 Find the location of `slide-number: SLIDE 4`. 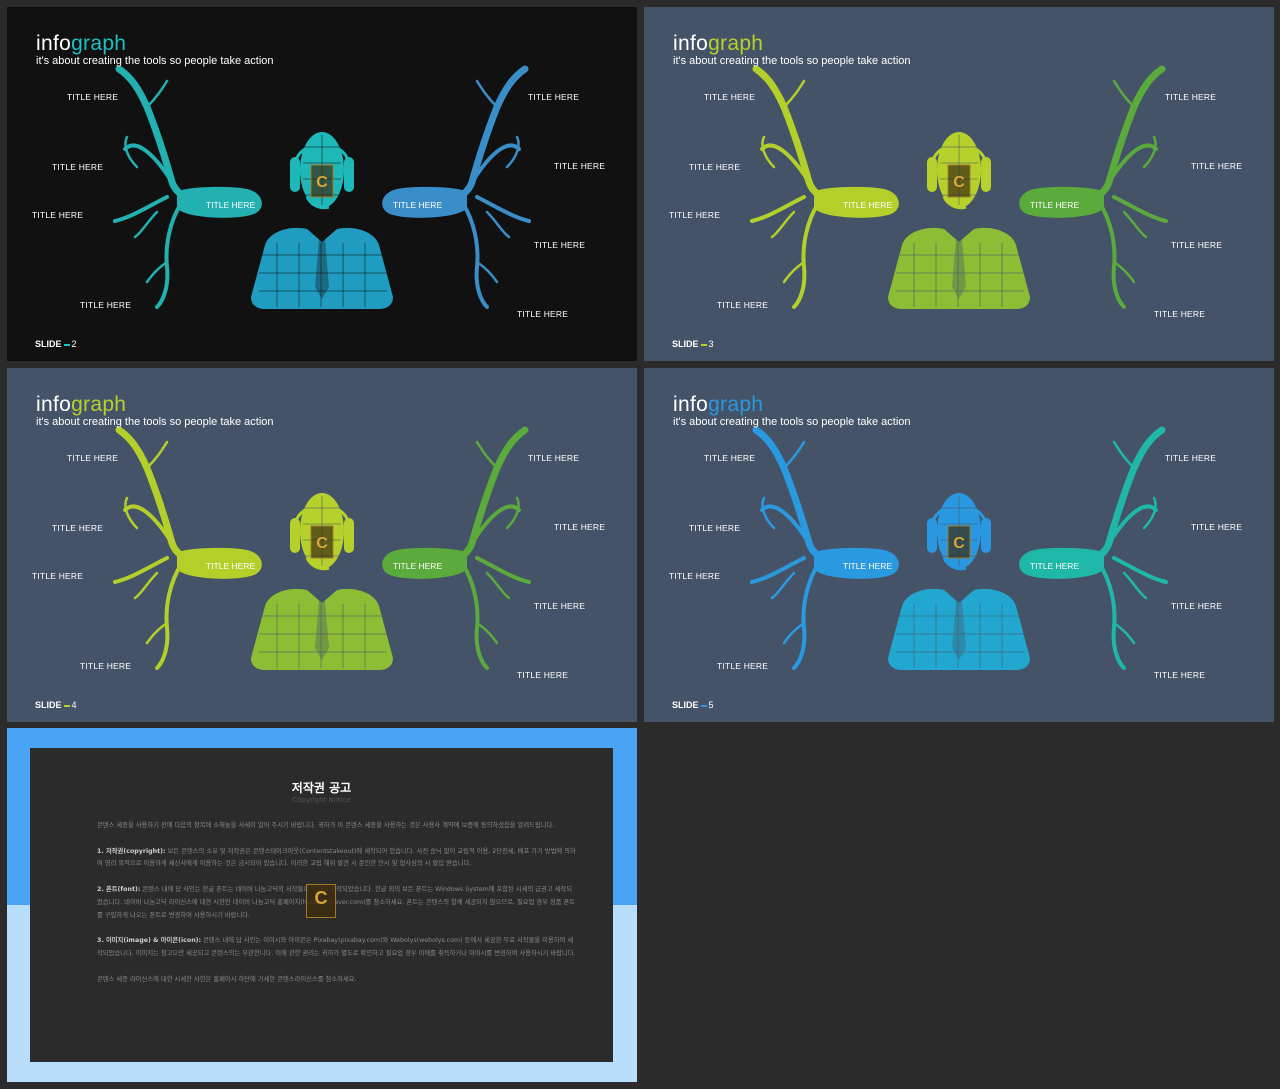

slide-number: SLIDE 4 is located at coordinates (56, 705).